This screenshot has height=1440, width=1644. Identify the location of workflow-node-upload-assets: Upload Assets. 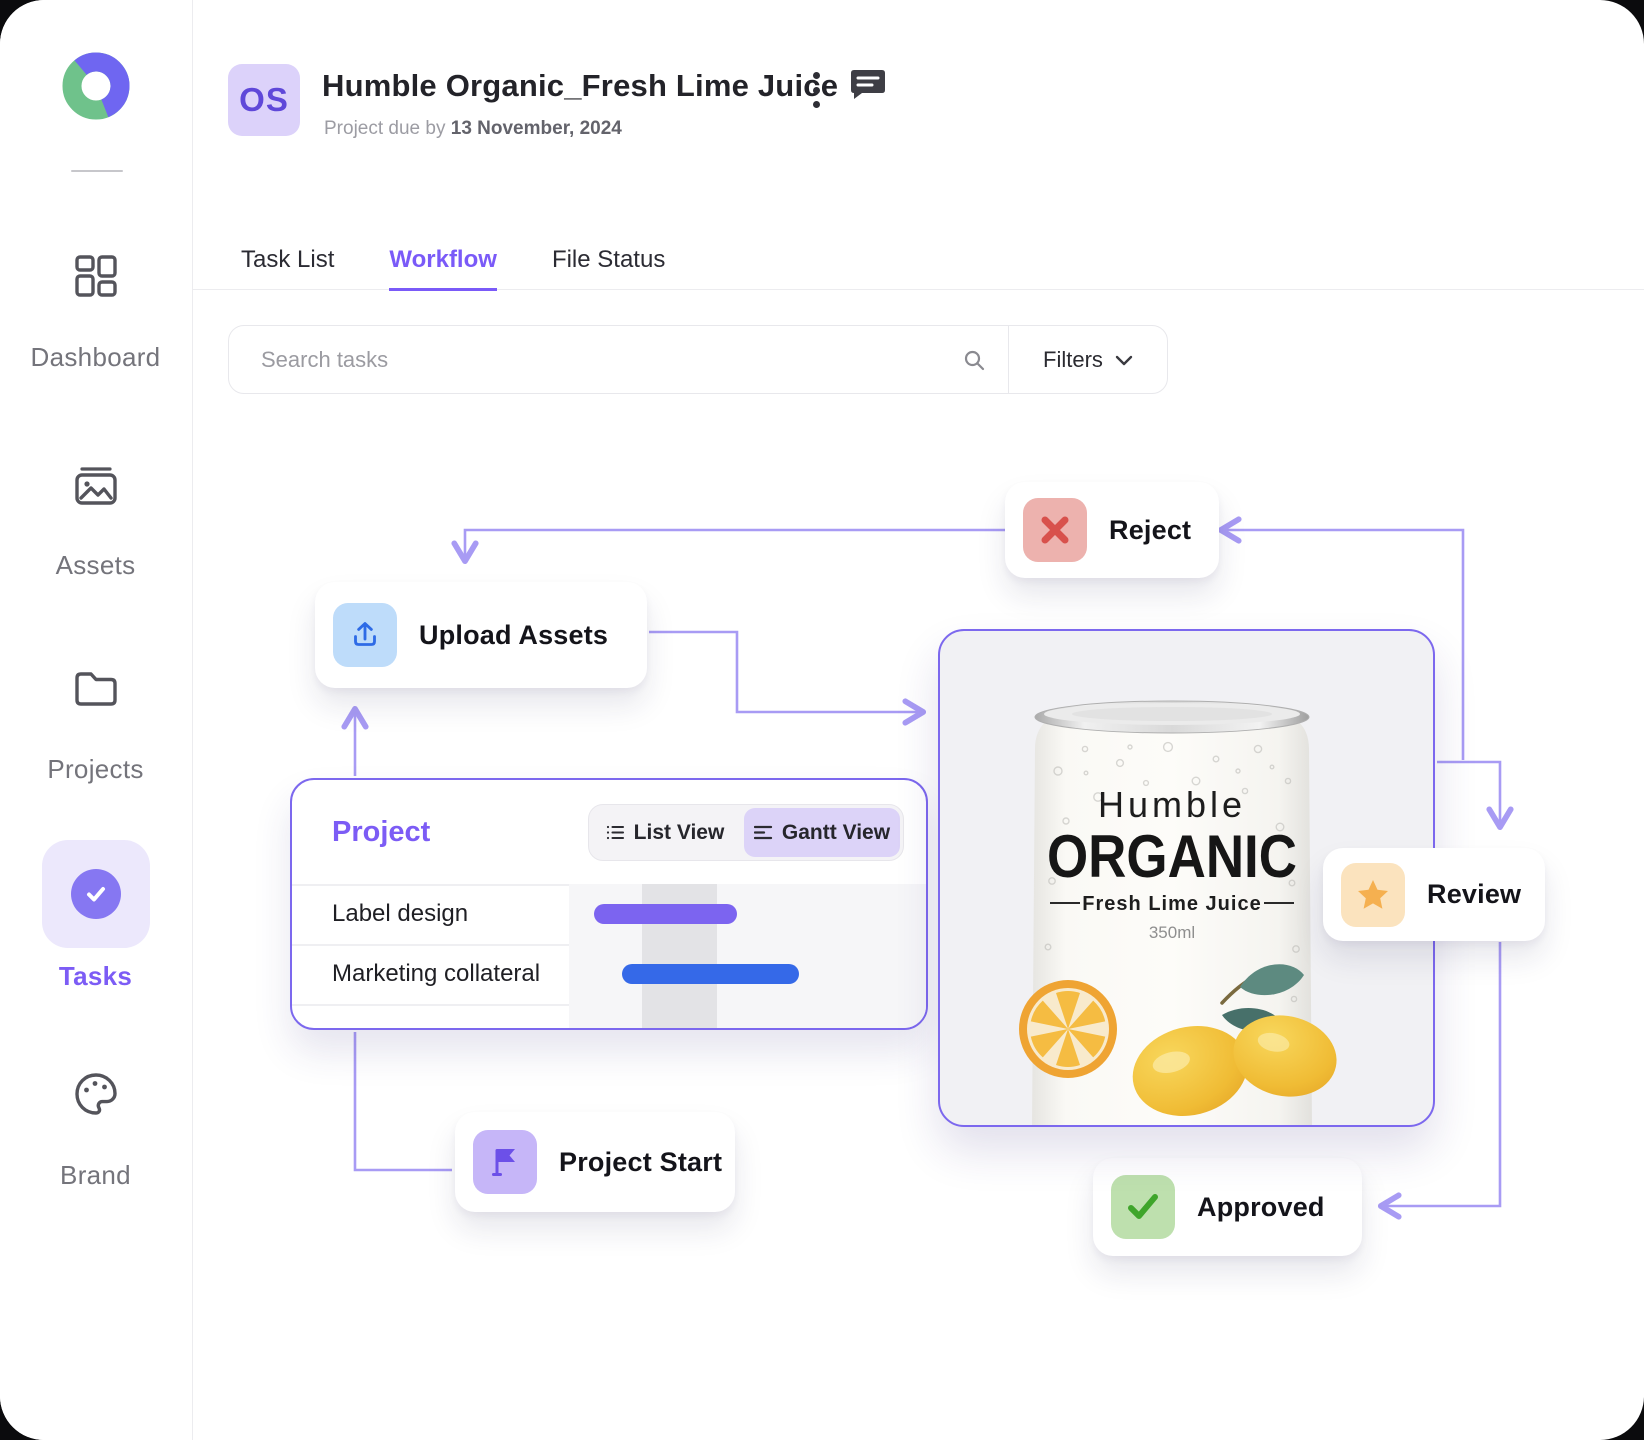
(481, 635).